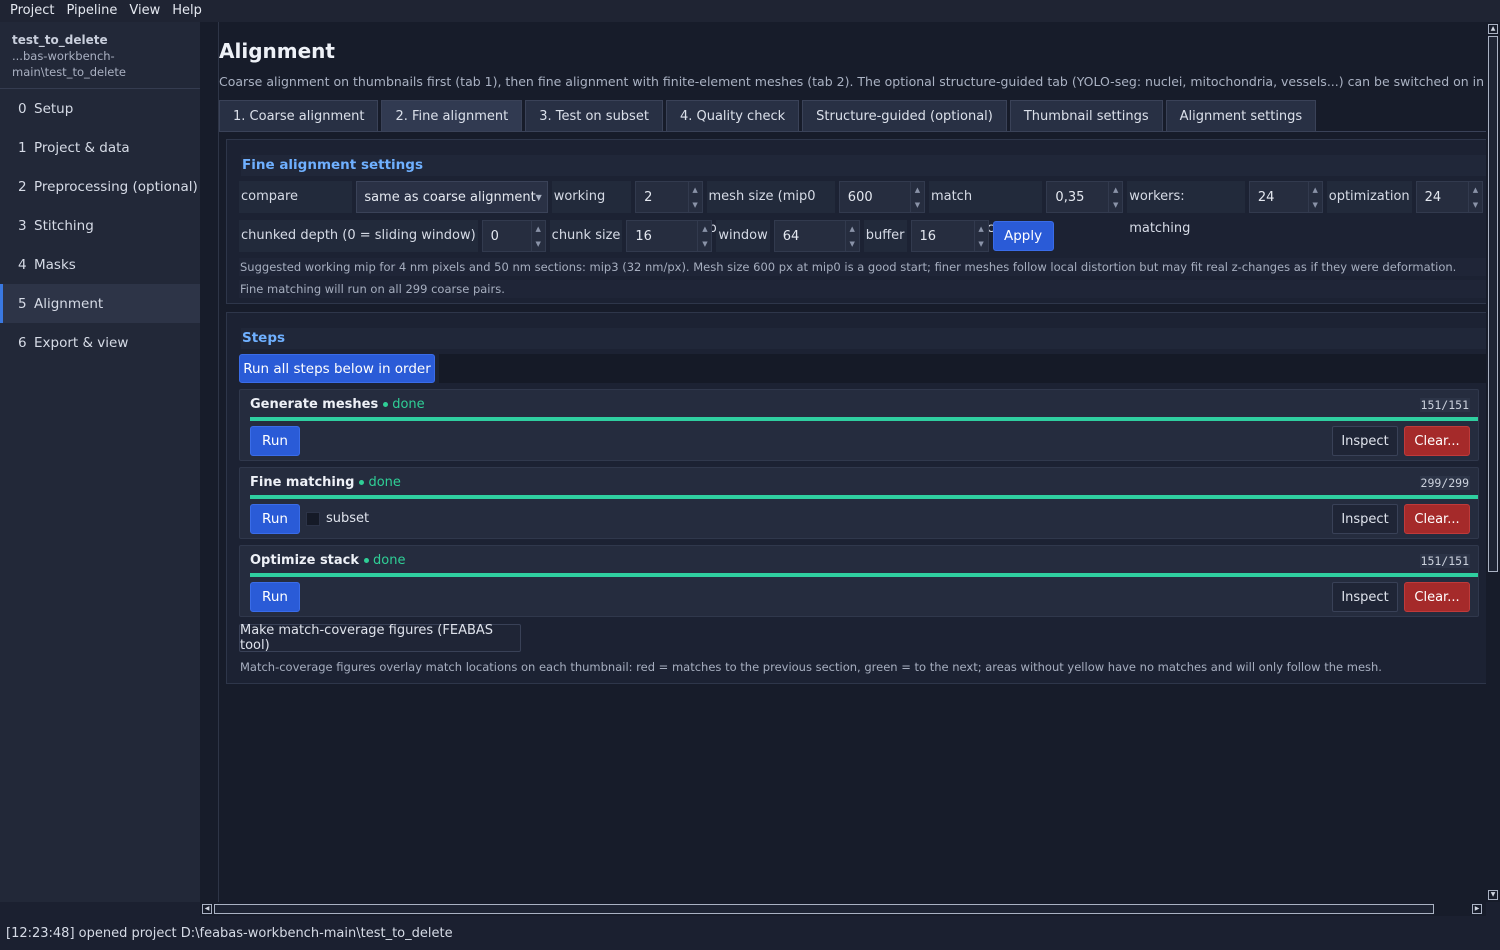 This screenshot has height=950, width=1500. Describe the element at coordinates (949, 236) in the screenshot. I see `buffer-spinbox: 16 ▲ ▼` at that location.